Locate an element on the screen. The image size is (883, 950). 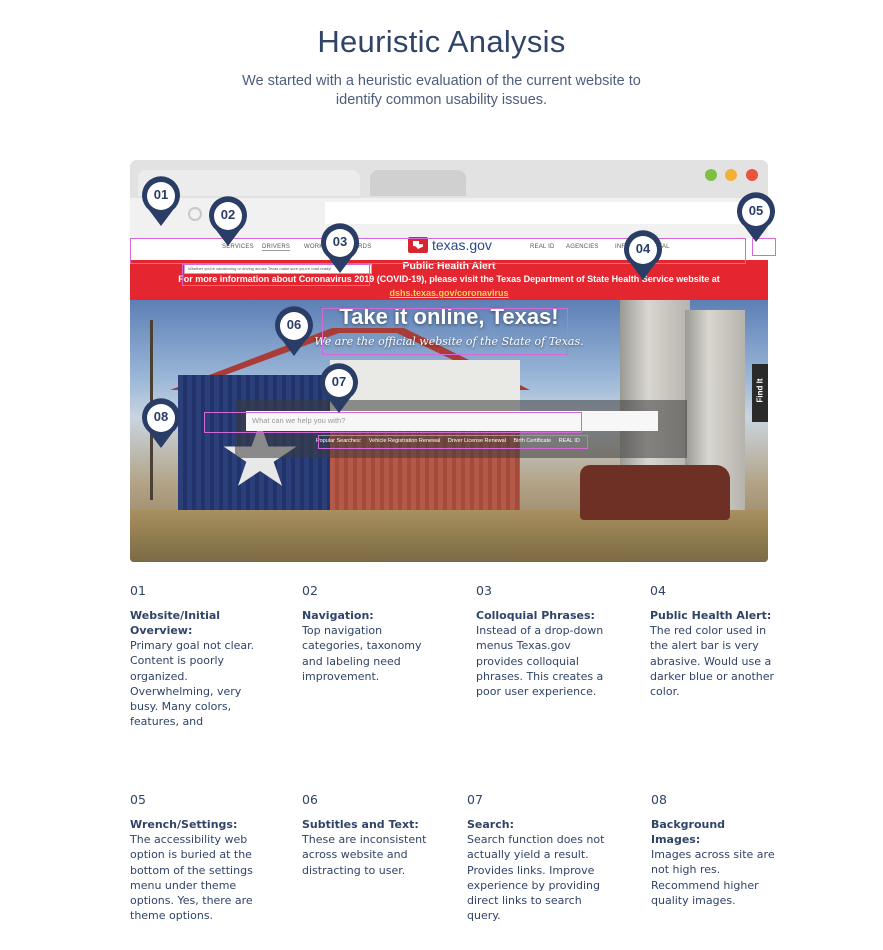
marker-pin-05: 05 is located at coordinates (756, 218).